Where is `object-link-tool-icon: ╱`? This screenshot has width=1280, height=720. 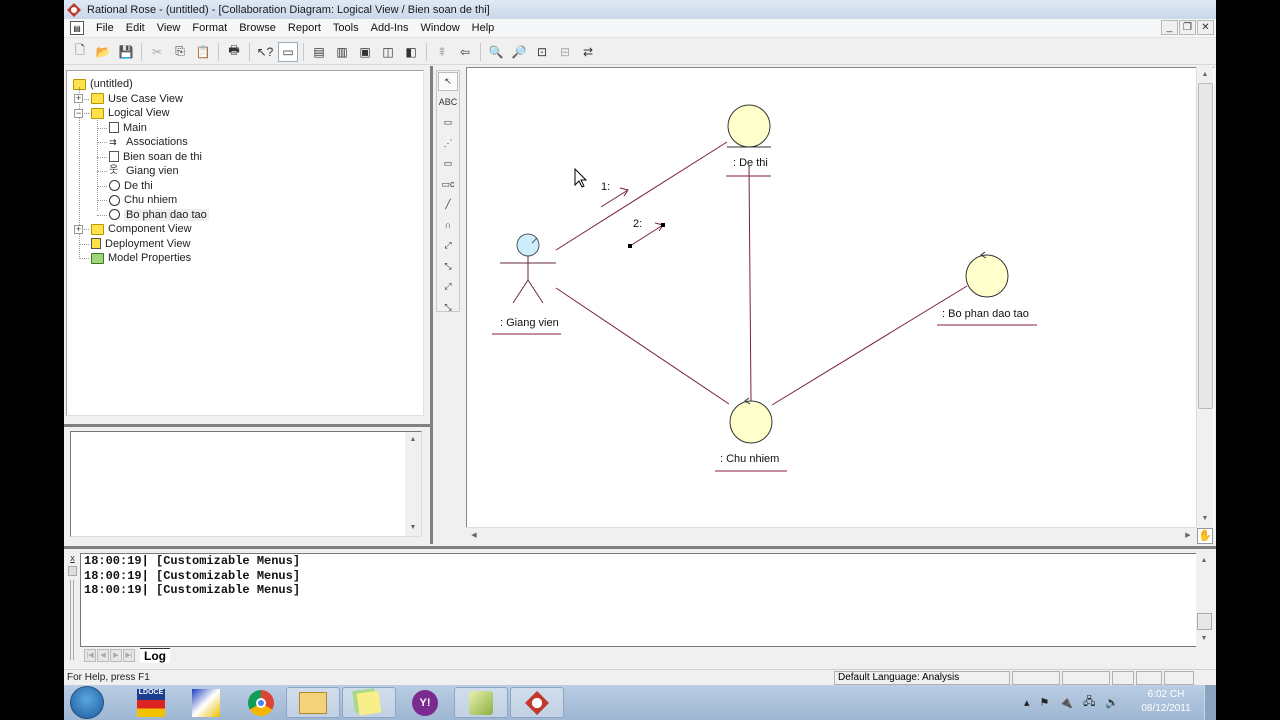
object-link-tool-icon: ╱ is located at coordinates (448, 204).